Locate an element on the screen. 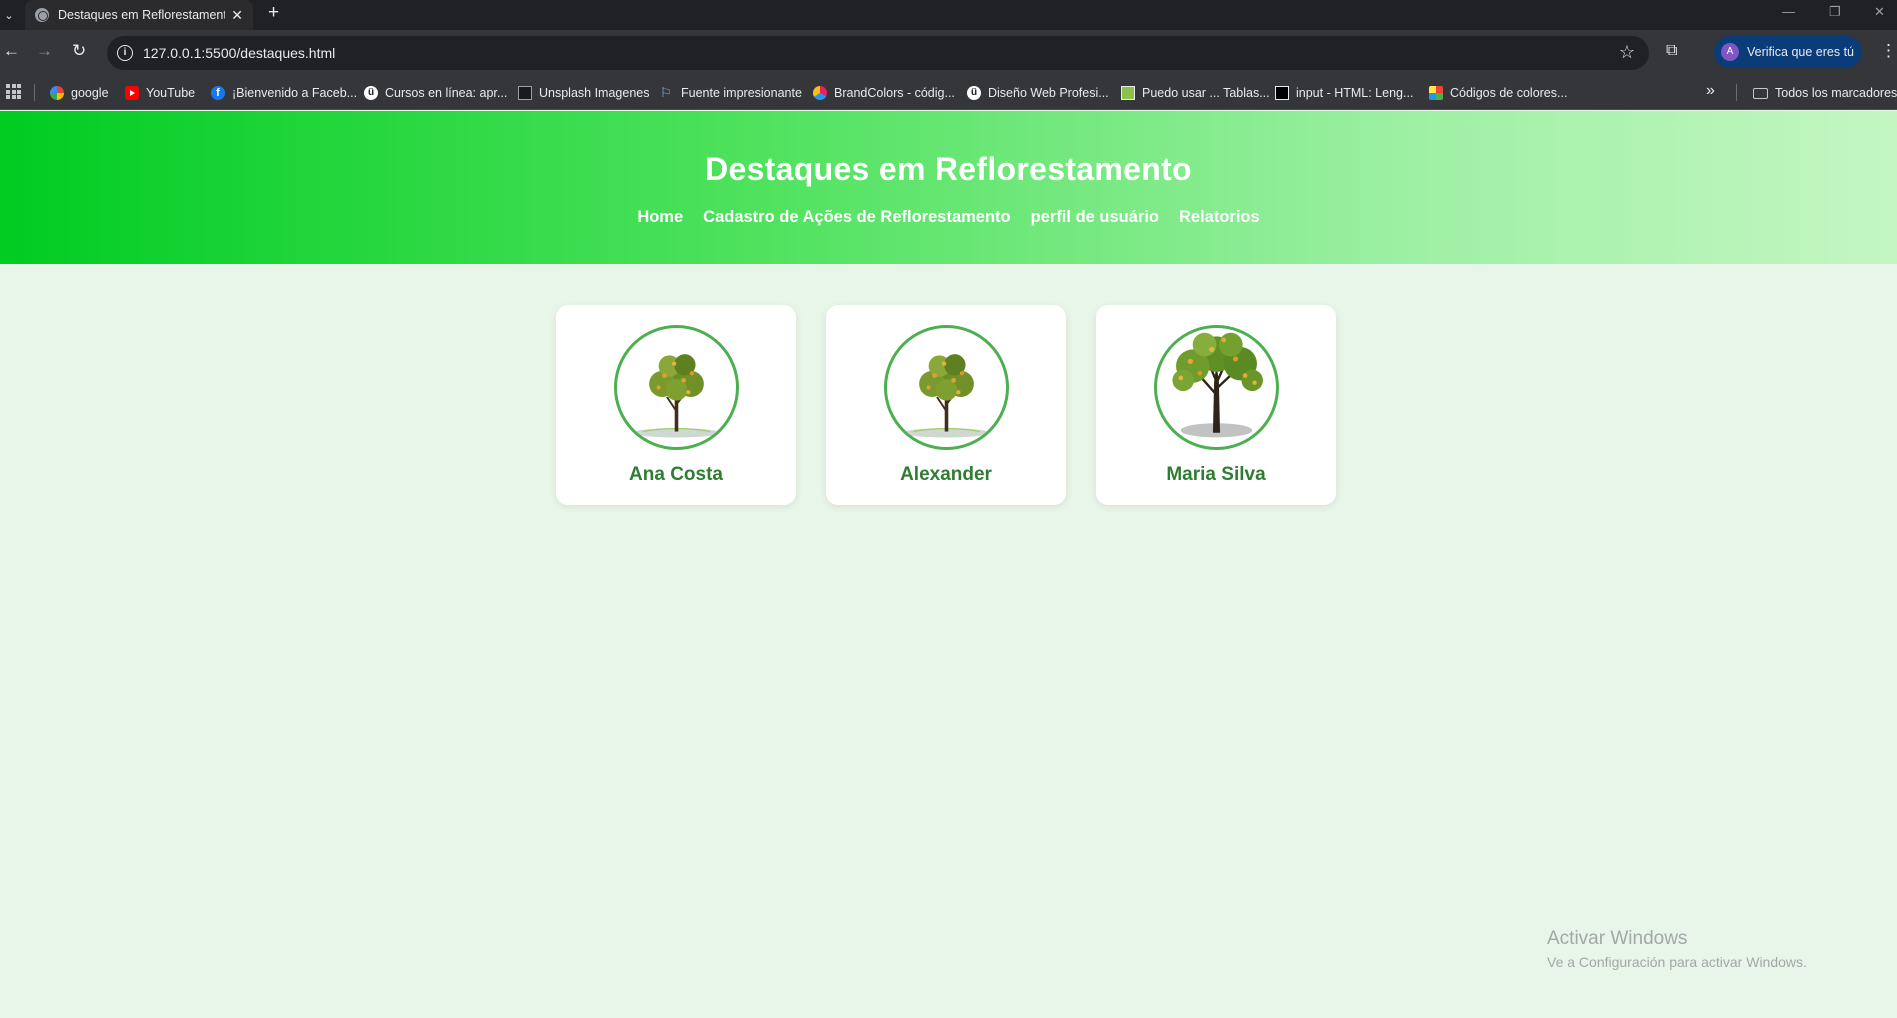  highlight-card: Alexander is located at coordinates (946, 405).